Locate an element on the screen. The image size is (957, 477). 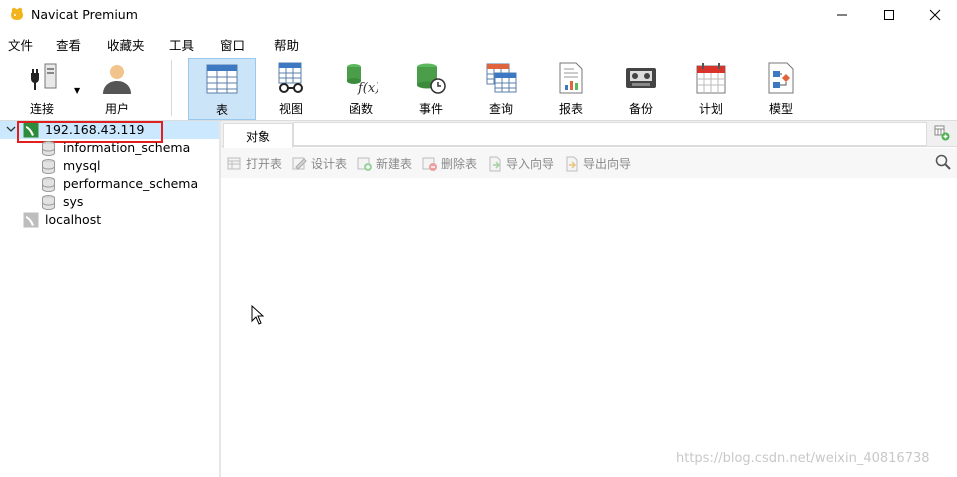
view-icon is located at coordinates (290, 77).